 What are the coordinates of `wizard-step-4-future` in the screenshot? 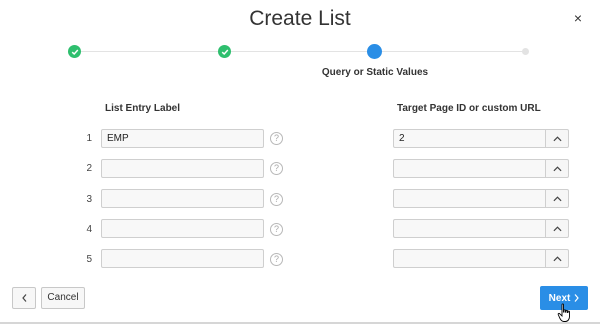 It's located at (525, 51).